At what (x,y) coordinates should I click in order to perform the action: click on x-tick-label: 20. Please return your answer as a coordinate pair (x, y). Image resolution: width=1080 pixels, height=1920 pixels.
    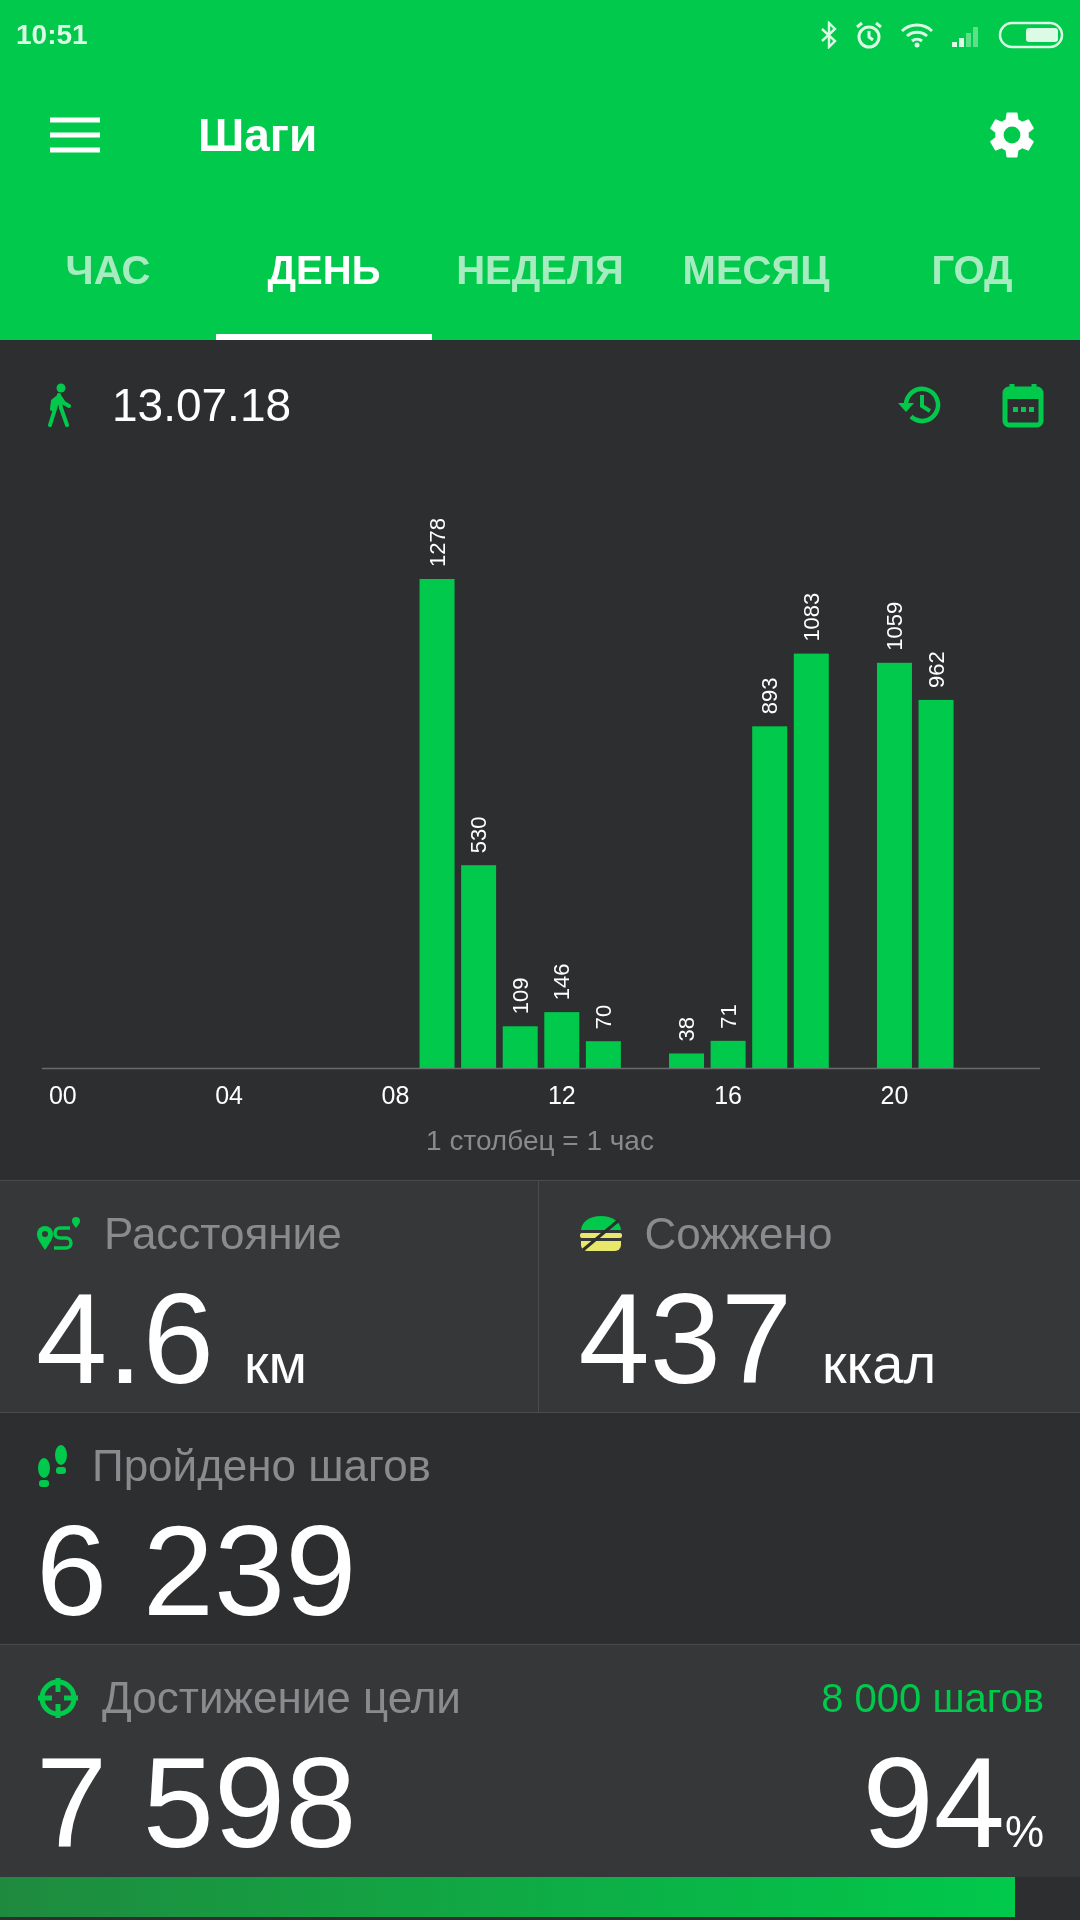
    Looking at the image, I should click on (894, 1095).